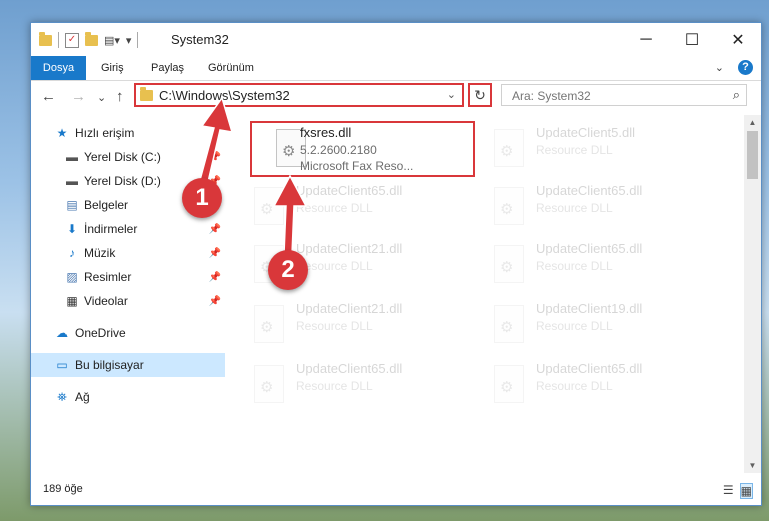 This screenshot has height=521, width=769. What do you see at coordinates (106, 205) in the screenshot?
I see `sidebar-item-label: Belgeler` at bounding box center [106, 205].